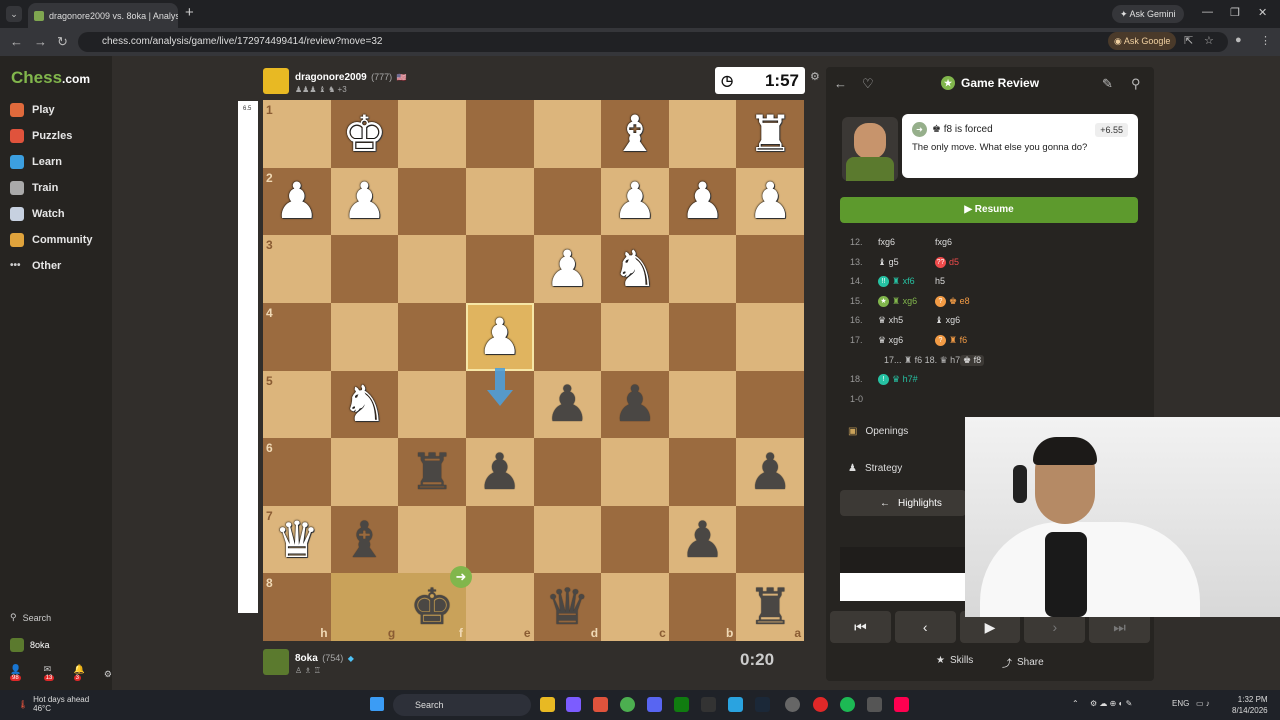 The height and width of the screenshot is (720, 1280). Describe the element at coordinates (1180, 703) in the screenshot. I see `language-indicator: ENG` at that location.